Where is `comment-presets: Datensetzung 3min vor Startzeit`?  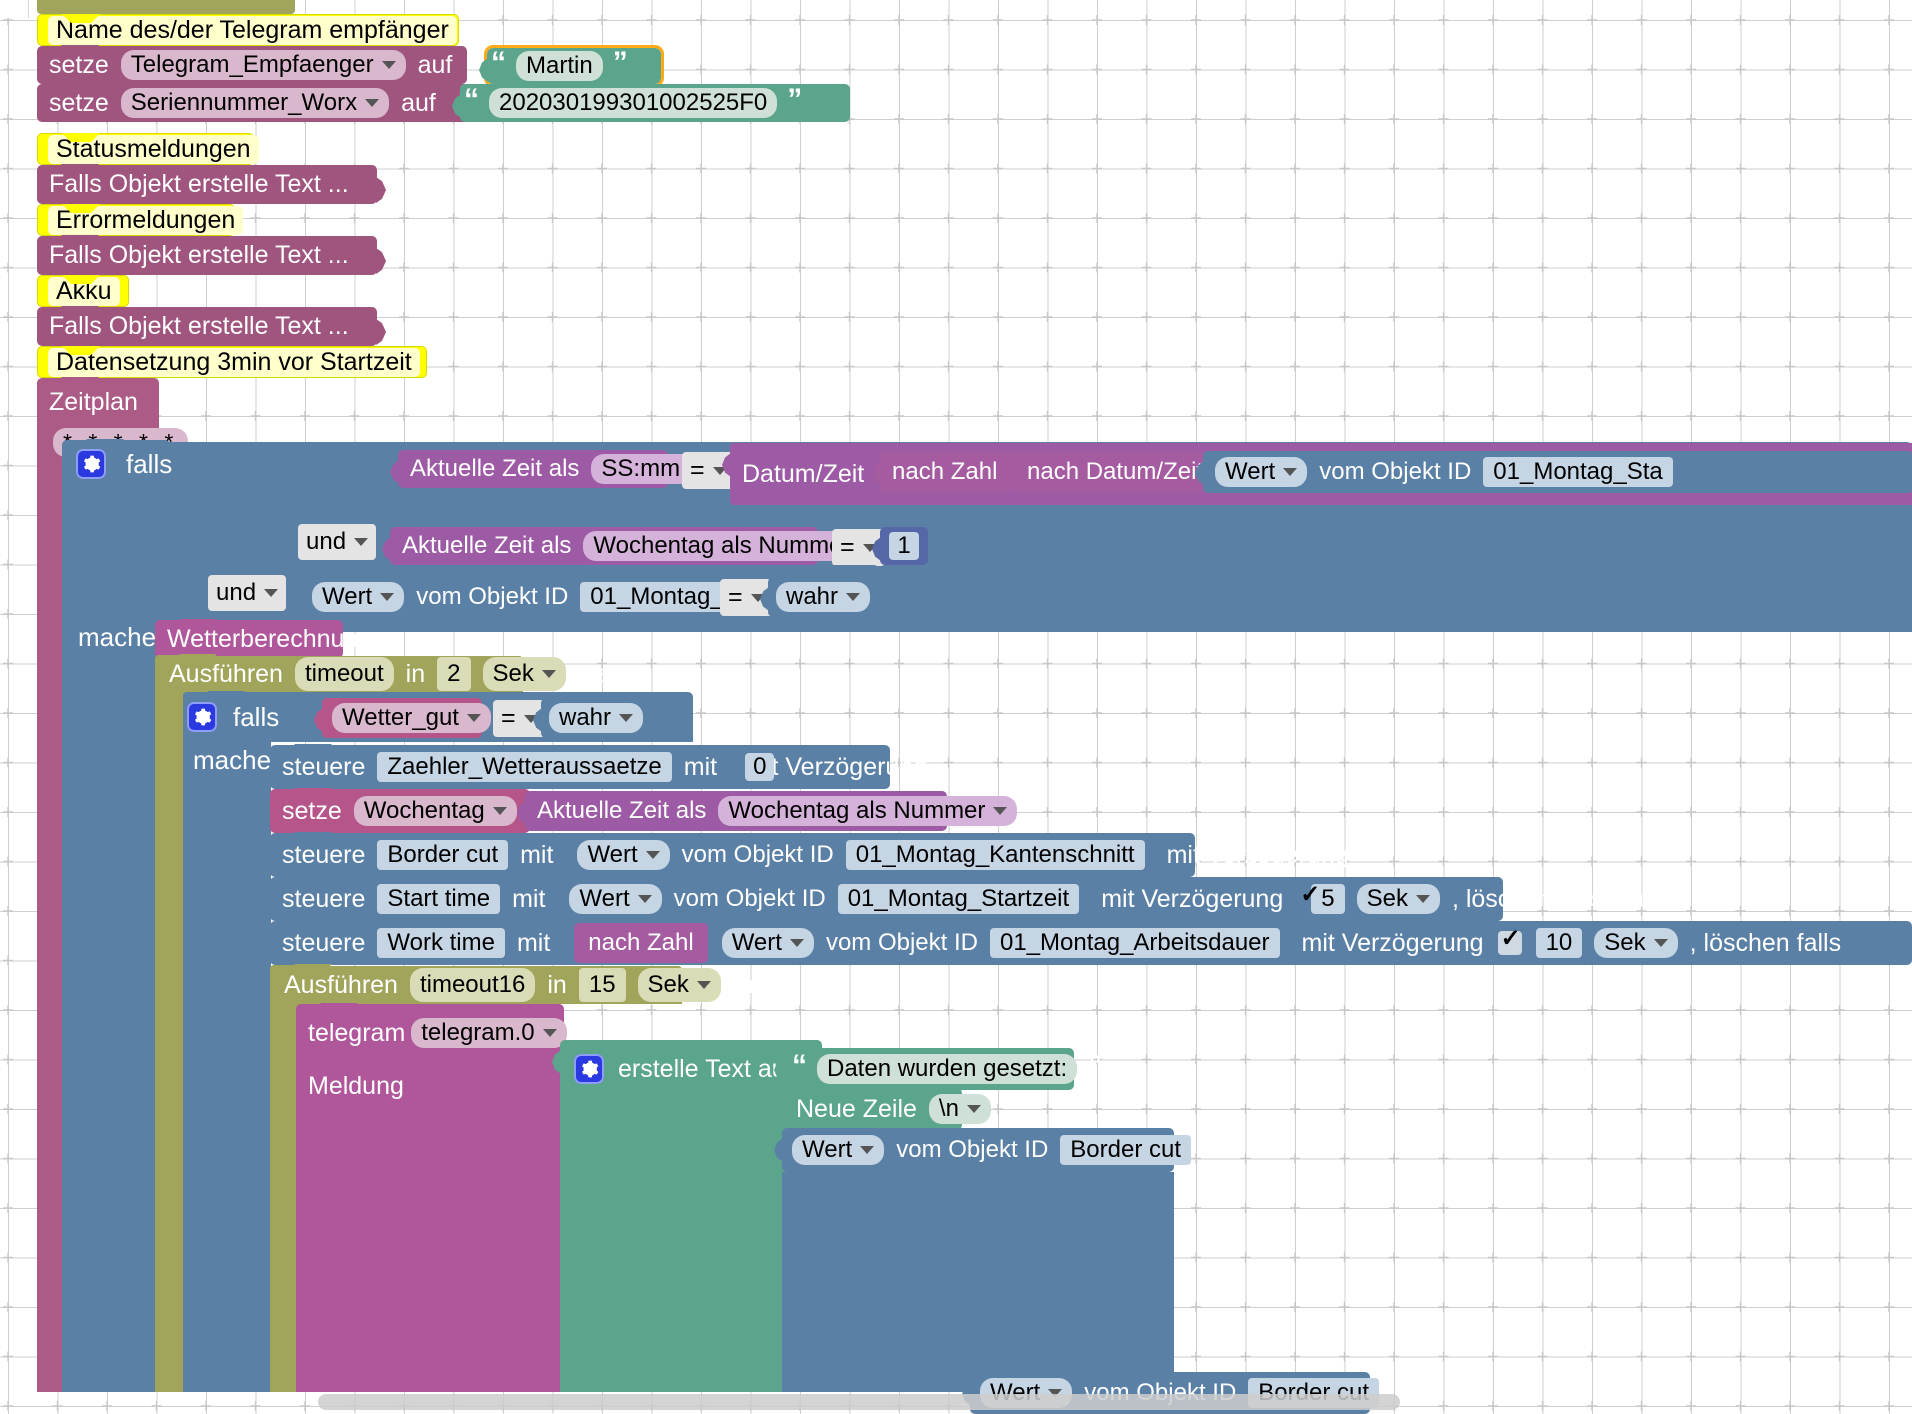
comment-presets: Datensetzung 3min vor Startzeit is located at coordinates (232, 362).